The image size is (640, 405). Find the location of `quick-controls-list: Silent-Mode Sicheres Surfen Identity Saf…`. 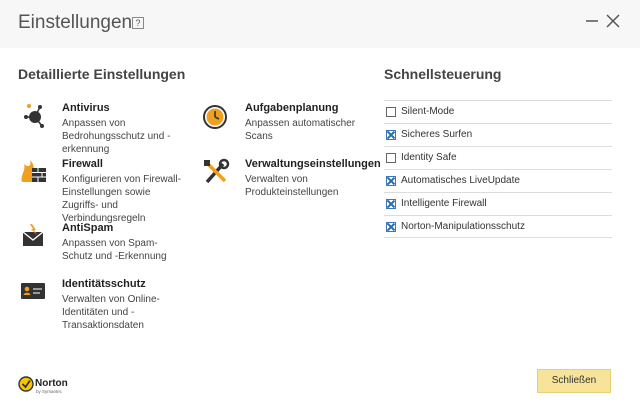

quick-controls-list: Silent-Mode Sicheres Surfen Identity Saf… is located at coordinates (498, 169).